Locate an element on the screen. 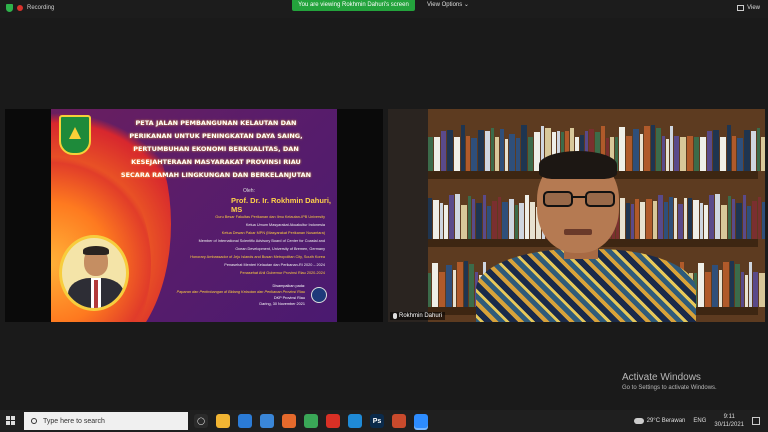 The width and height of the screenshot is (768, 432). organization-seal-icon is located at coordinates (319, 295).